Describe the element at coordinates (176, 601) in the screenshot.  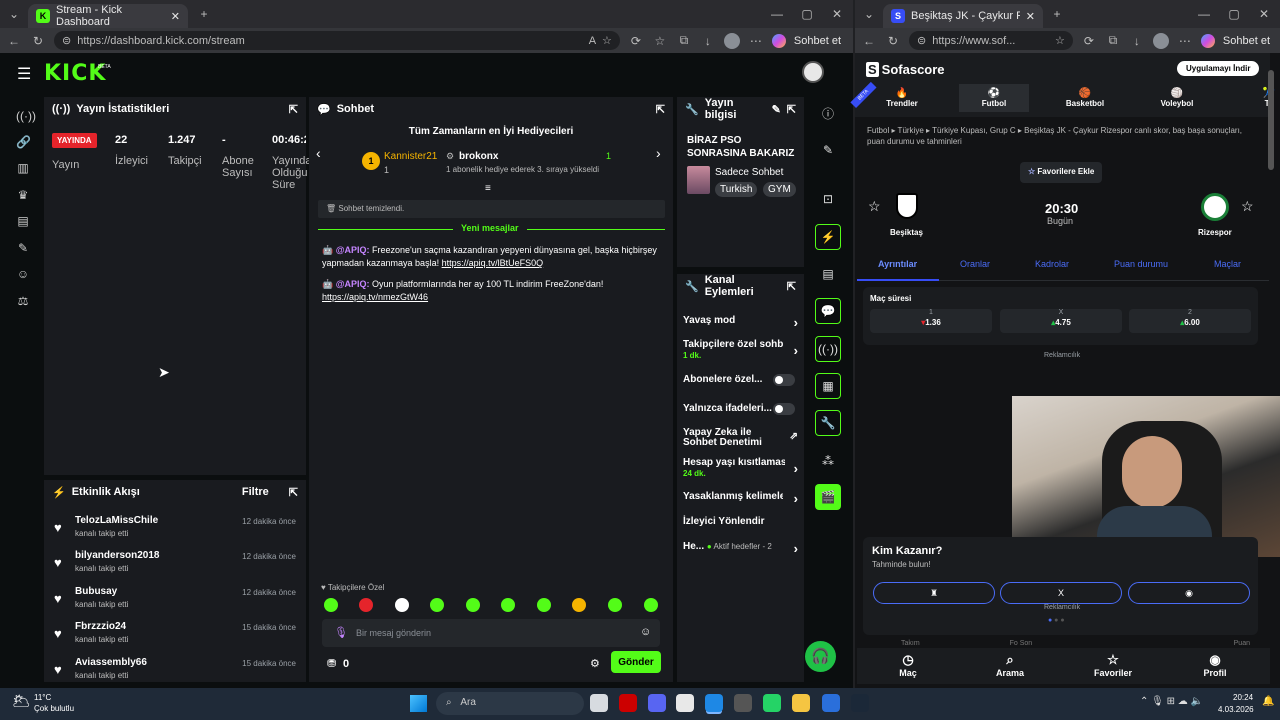
I see `activity-item: ♥ Bubusay kanalı takip etti 12 dakika önce` at that location.